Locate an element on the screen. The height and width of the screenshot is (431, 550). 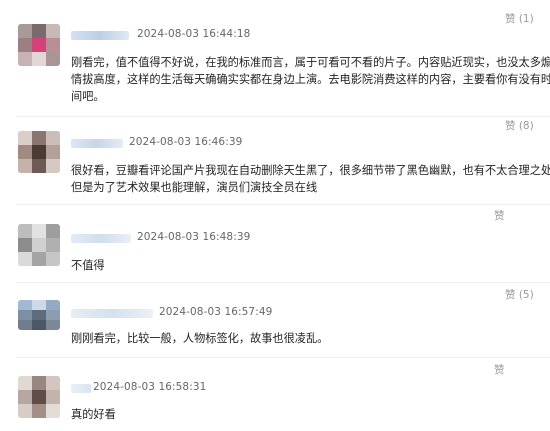
comment-text-line: 真的好看 is located at coordinates (93, 414).